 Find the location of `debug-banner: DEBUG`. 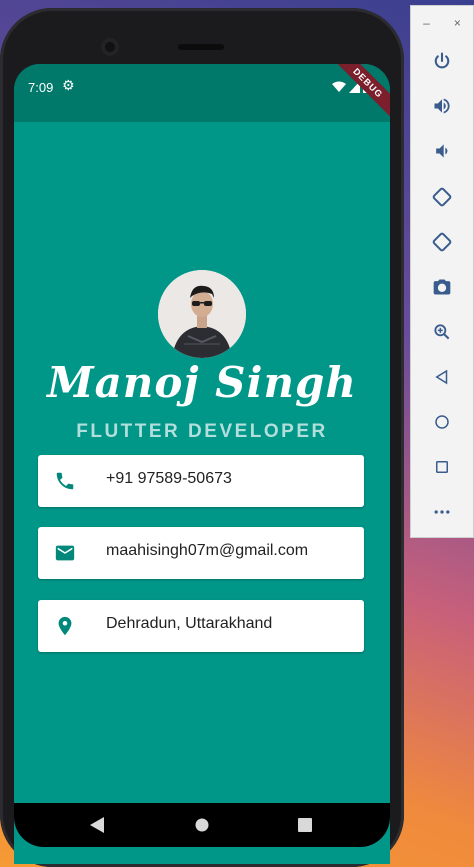

debug-banner: DEBUG is located at coordinates (359, 93).